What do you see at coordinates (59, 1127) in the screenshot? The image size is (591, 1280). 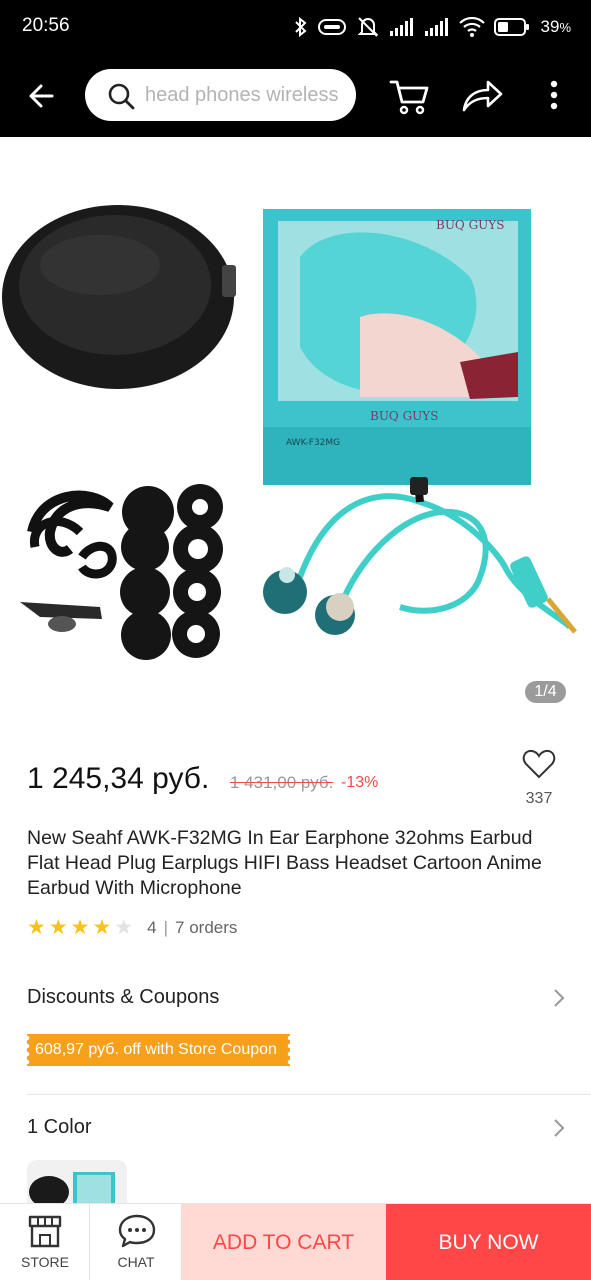 I see `color-label: 1 Color` at bounding box center [59, 1127].